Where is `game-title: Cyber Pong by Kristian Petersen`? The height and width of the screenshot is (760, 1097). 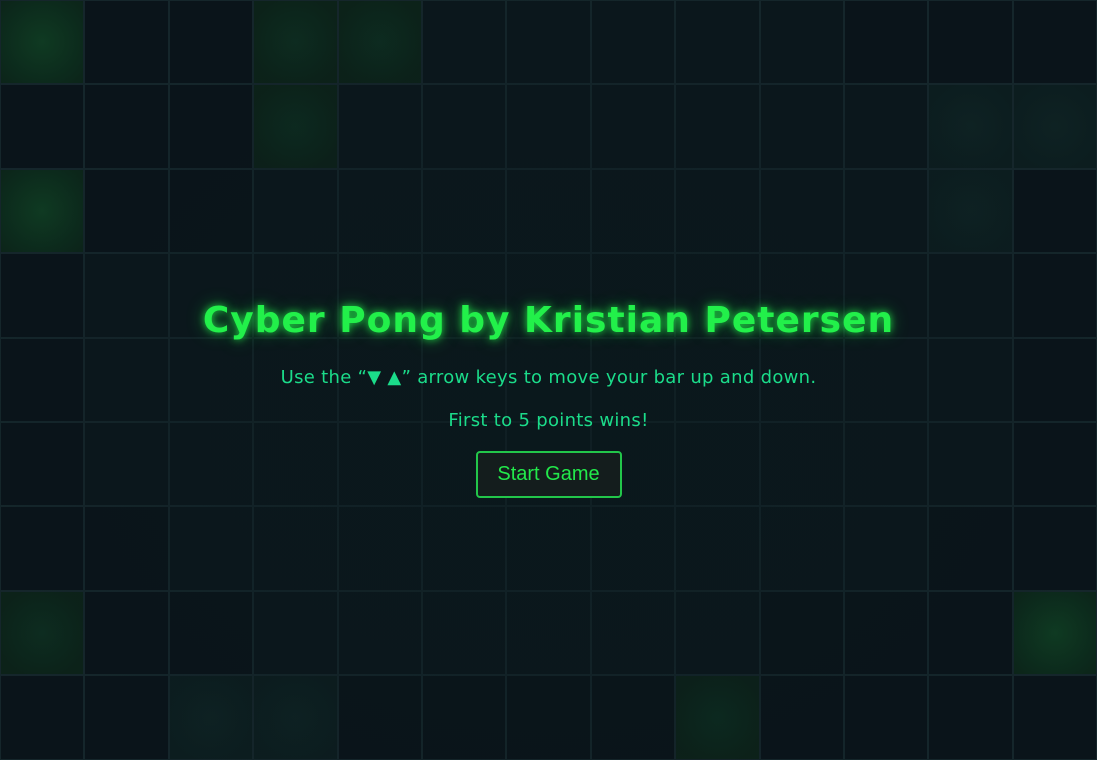 game-title: Cyber Pong by Kristian Petersen is located at coordinates (548, 320).